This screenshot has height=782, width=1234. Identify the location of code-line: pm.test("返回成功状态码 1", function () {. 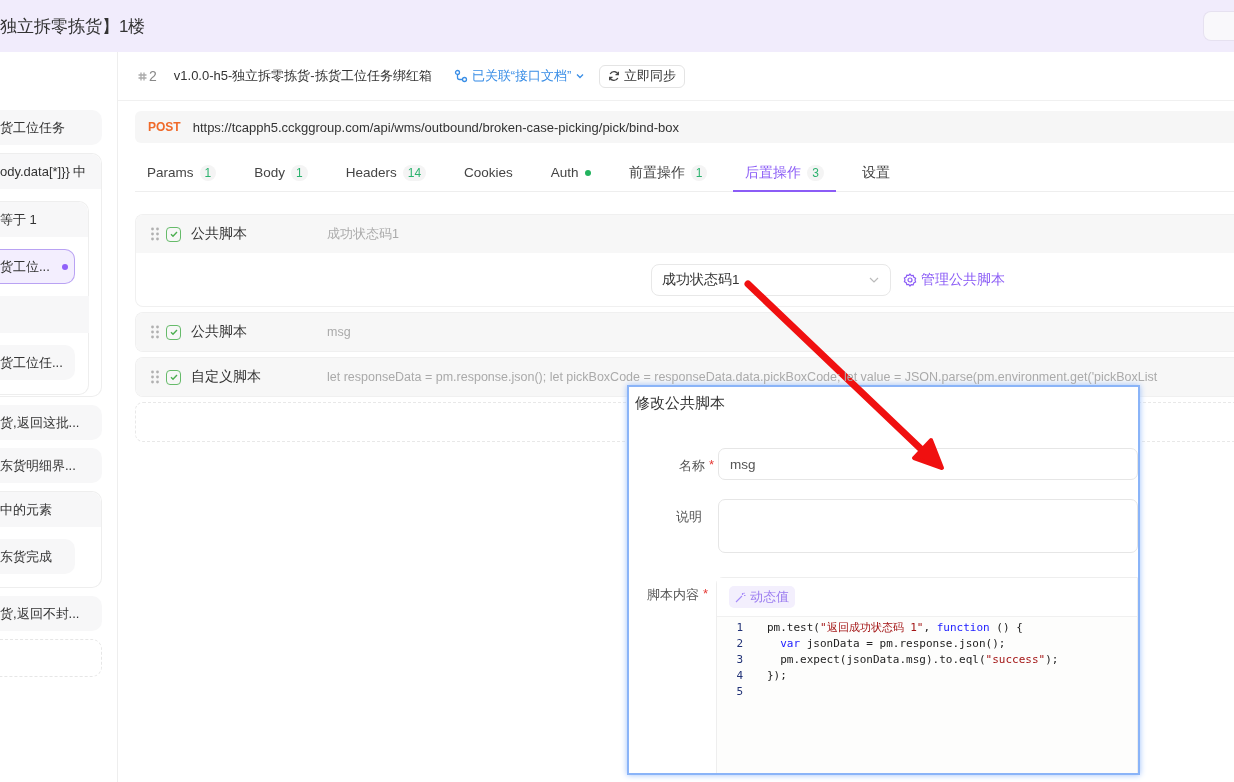
(895, 627).